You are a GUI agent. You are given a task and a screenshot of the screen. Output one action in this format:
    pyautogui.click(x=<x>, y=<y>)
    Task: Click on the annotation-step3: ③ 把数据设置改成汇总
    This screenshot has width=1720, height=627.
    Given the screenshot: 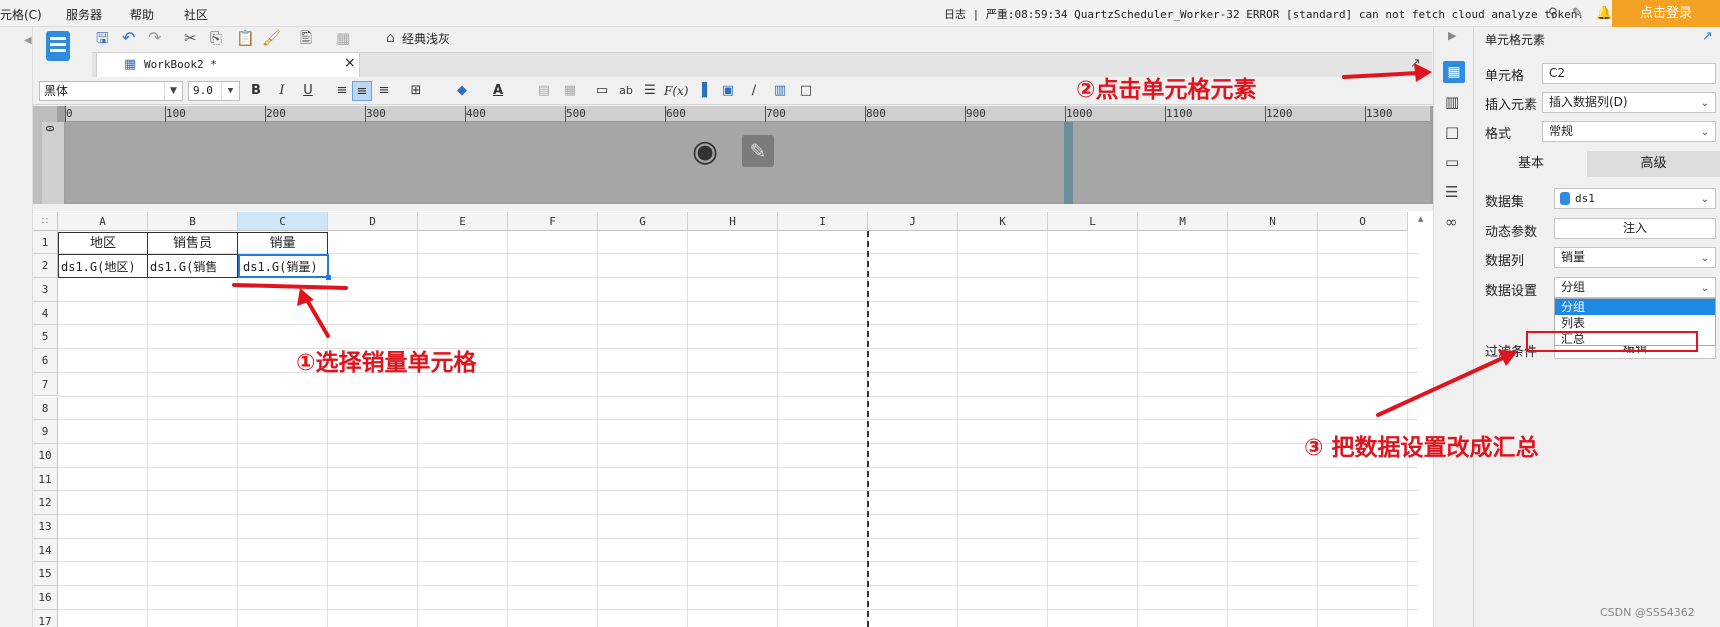 What is the action you would take?
    pyautogui.click(x=1421, y=448)
    